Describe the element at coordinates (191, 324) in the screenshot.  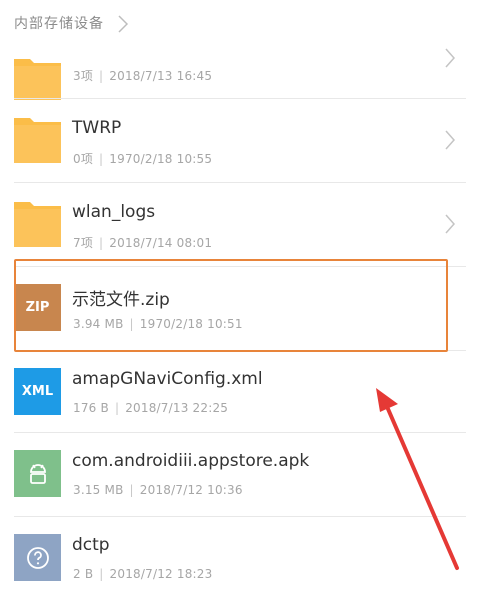
I see `file-date: 1970/2/18 10:51` at that location.